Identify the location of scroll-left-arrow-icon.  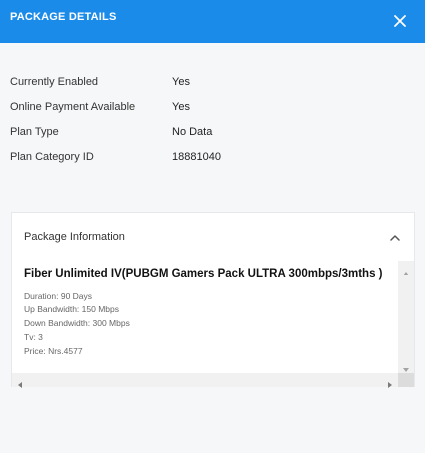
(20, 382).